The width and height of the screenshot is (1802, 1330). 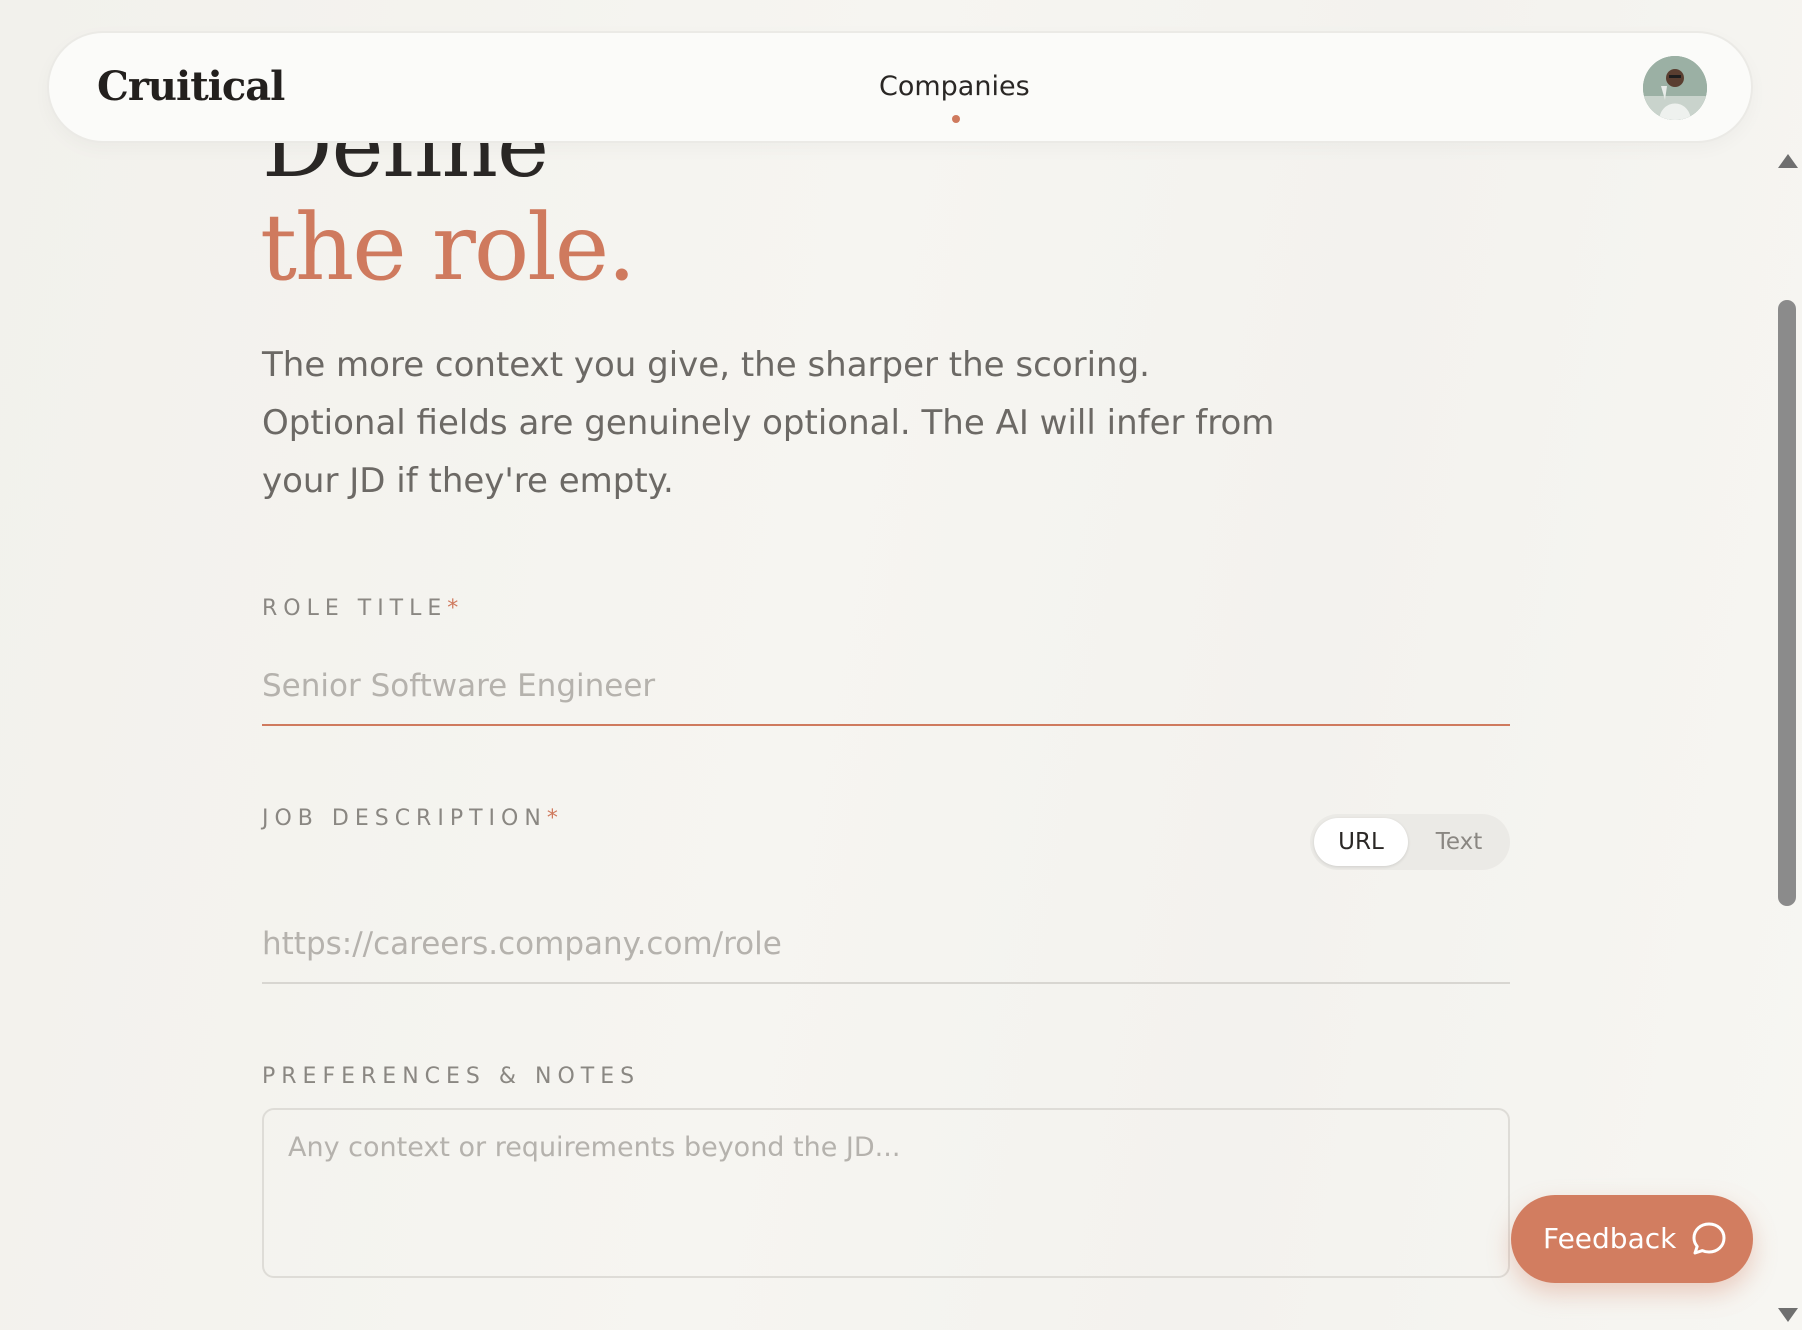 I want to click on preferences-label: PREFERENCES & NOTES, so click(x=451, y=1076).